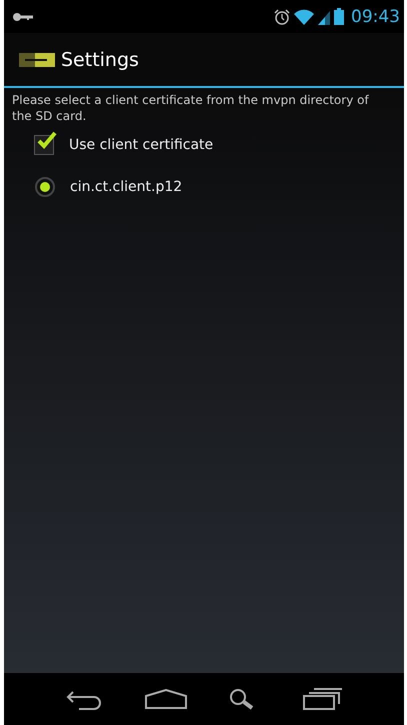 This screenshot has width=407, height=725. Describe the element at coordinates (45, 187) in the screenshot. I see `radio-button` at that location.